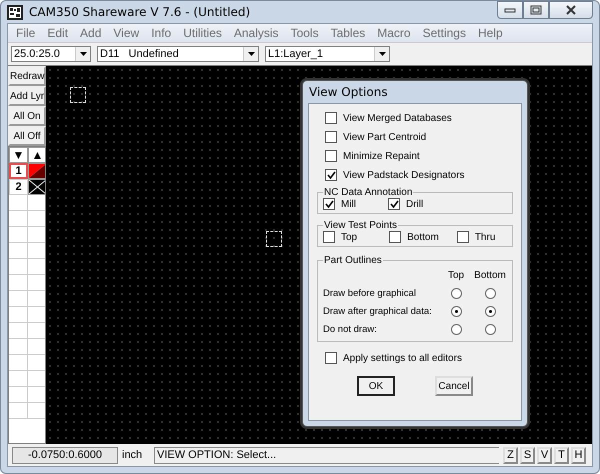 The height and width of the screenshot is (474, 600). I want to click on option-label: Draw after graphical data:, so click(378, 311).